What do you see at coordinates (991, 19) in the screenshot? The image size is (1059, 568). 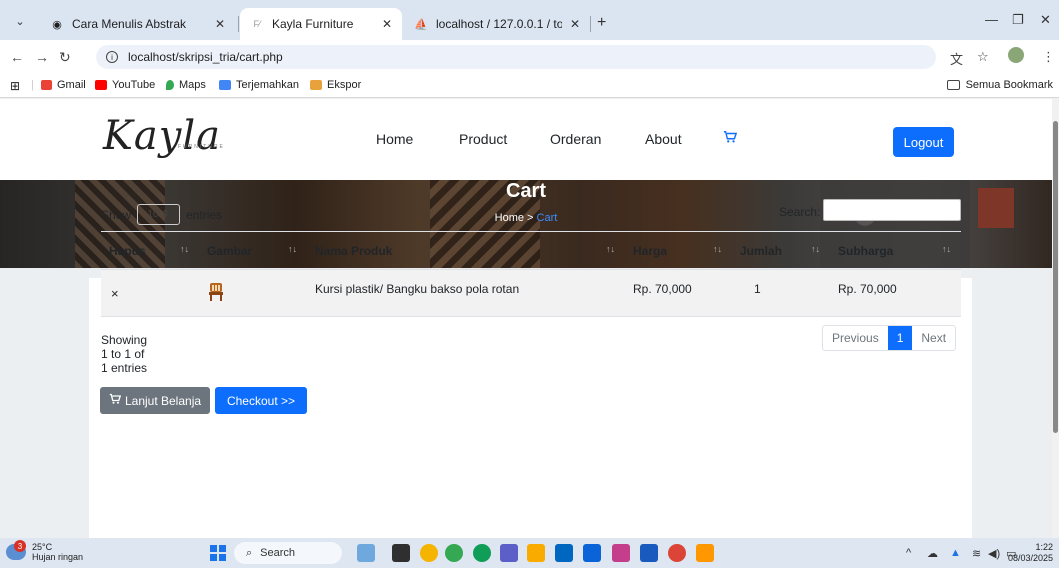 I see `minimize-icon: —` at bounding box center [991, 19].